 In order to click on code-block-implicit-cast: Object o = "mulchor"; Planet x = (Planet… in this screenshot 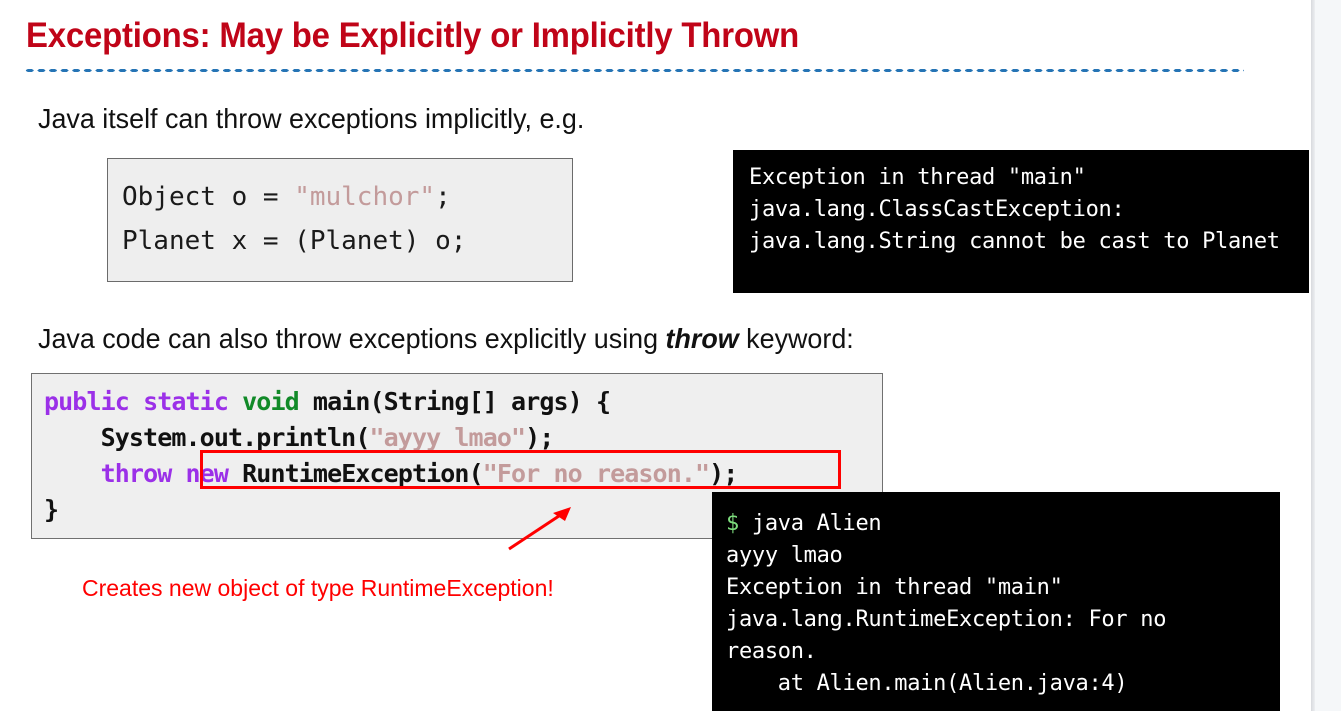, I will do `click(340, 220)`.